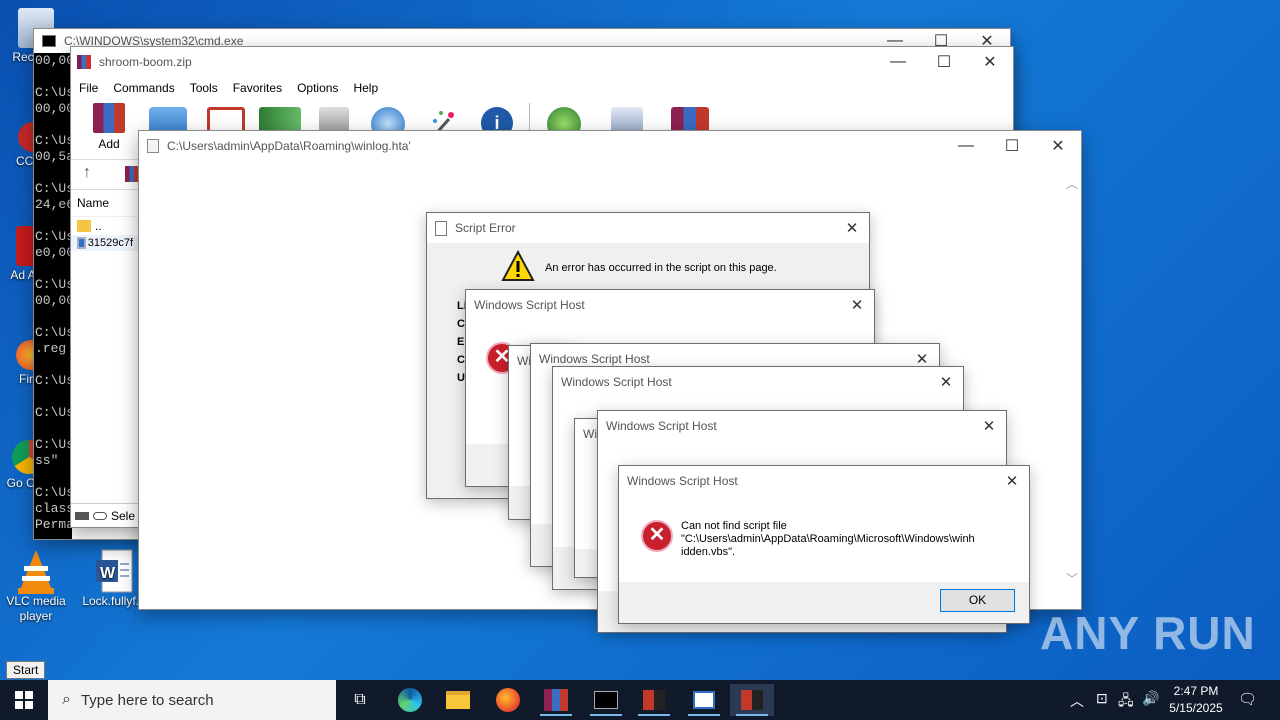 The image size is (1280, 720). I want to click on word-document-icon: W, so click(114, 570).